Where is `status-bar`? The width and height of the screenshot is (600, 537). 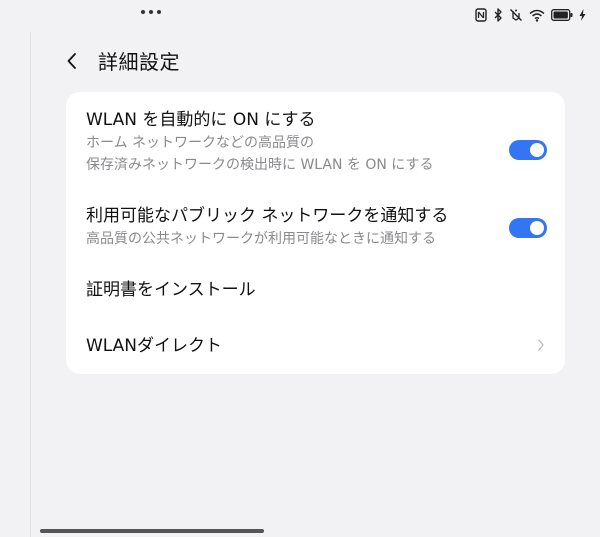
status-bar is located at coordinates (530, 15).